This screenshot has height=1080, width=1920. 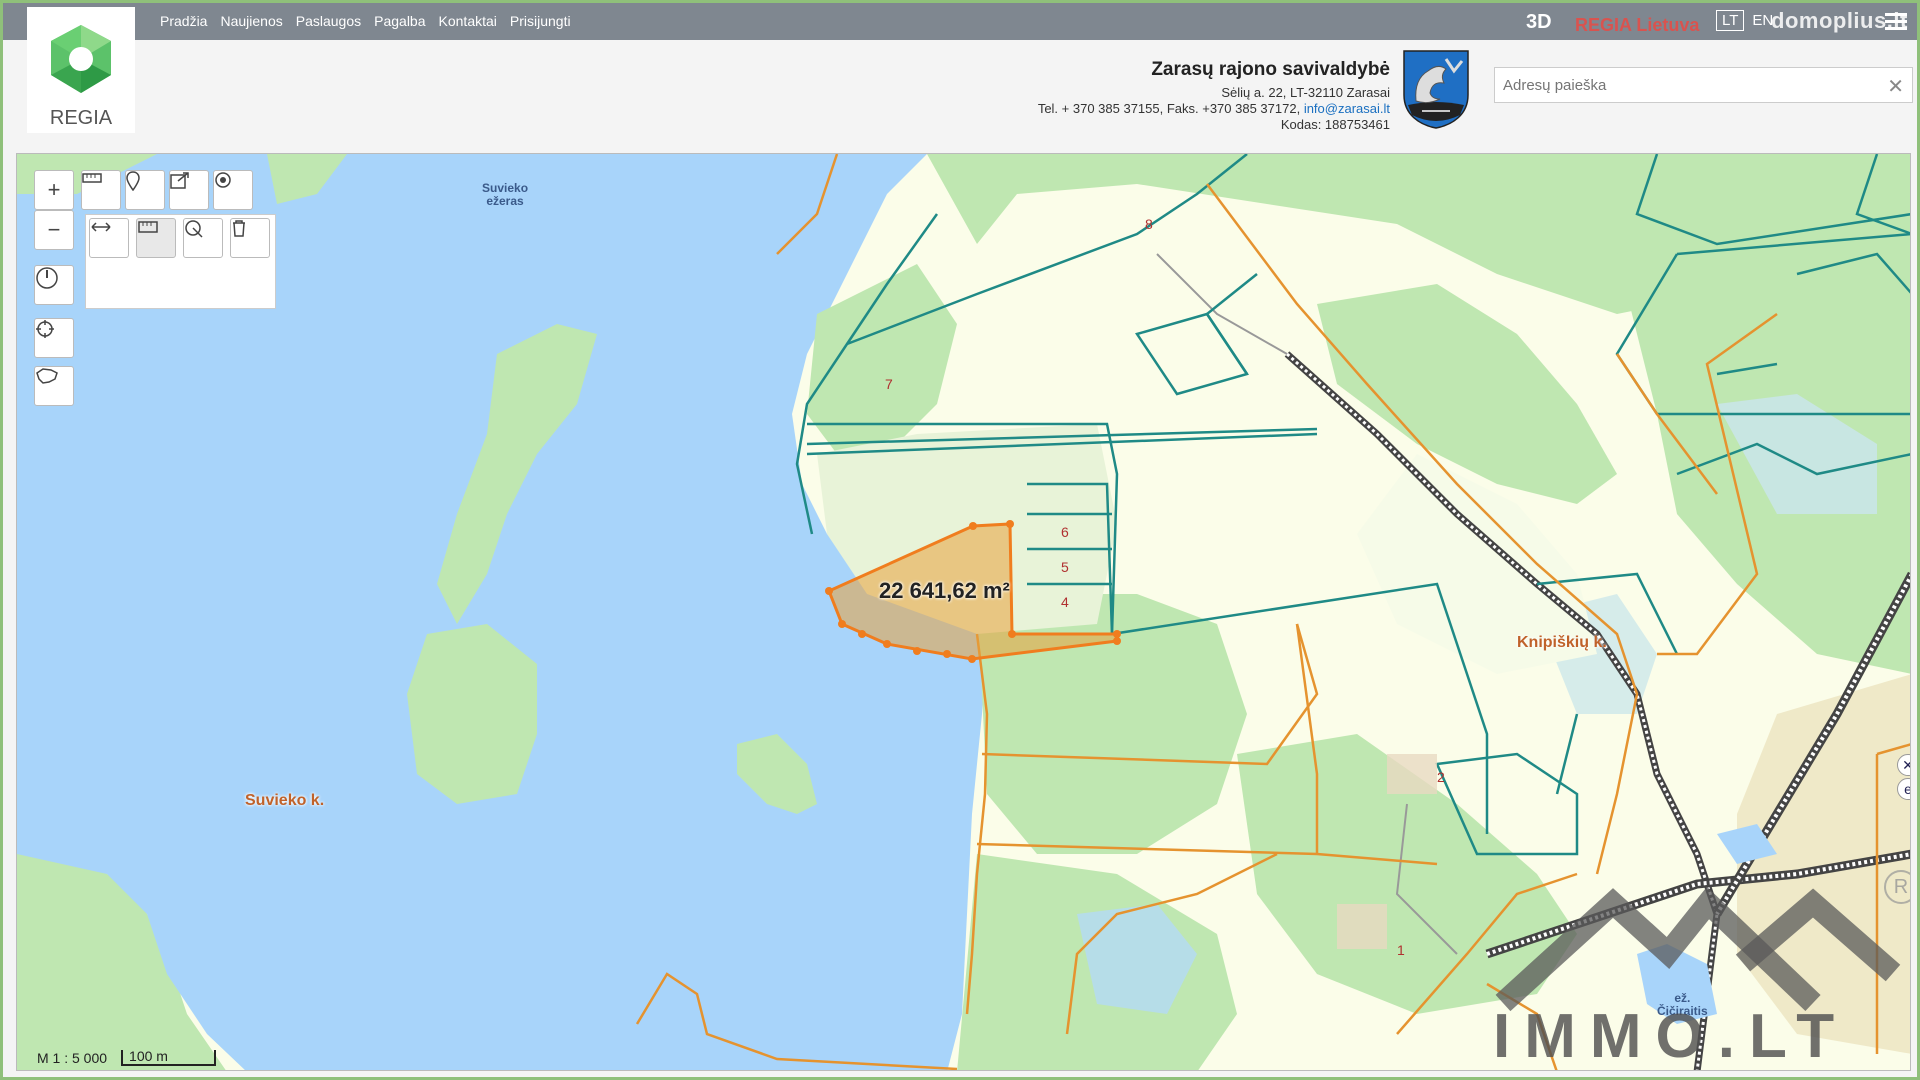 I want to click on map-pin-icon, so click(x=145, y=190).